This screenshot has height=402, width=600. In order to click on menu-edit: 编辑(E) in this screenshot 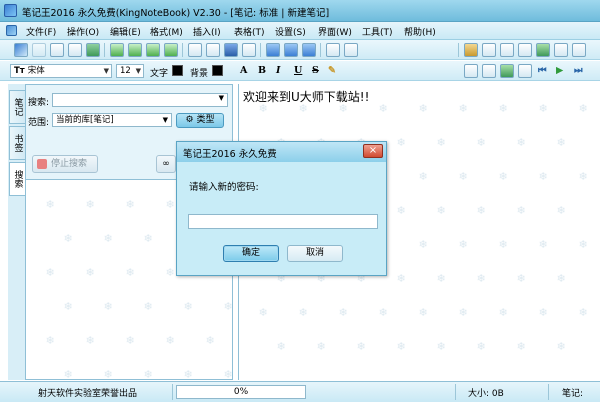, I will do `click(125, 31)`.